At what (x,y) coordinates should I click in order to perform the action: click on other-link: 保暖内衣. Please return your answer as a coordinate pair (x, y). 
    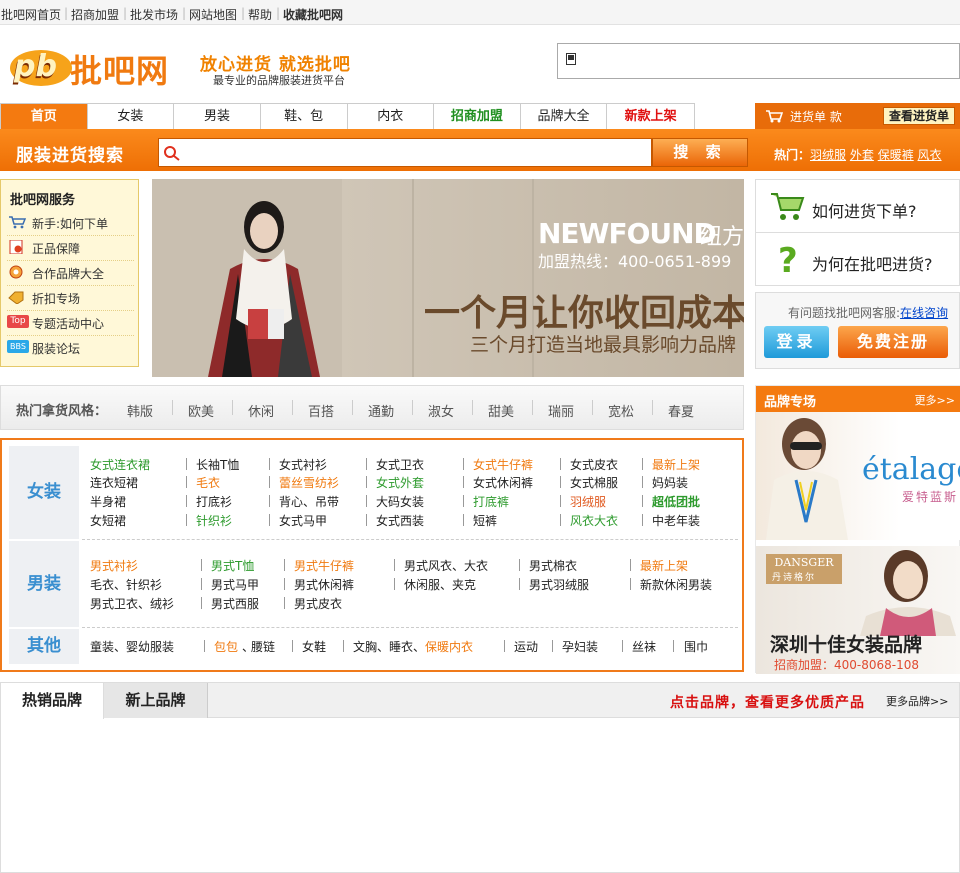
    Looking at the image, I should click on (449, 646).